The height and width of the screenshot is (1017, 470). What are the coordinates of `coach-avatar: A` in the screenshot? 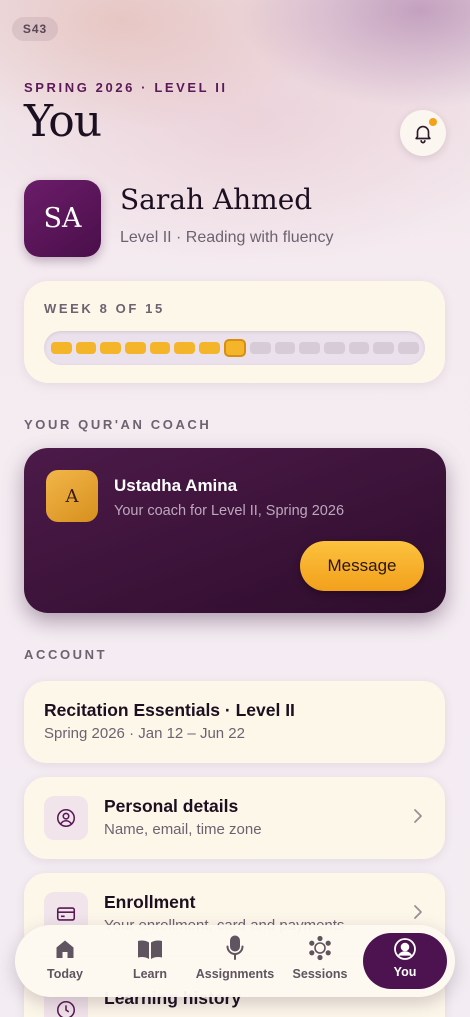 It's located at (72, 496).